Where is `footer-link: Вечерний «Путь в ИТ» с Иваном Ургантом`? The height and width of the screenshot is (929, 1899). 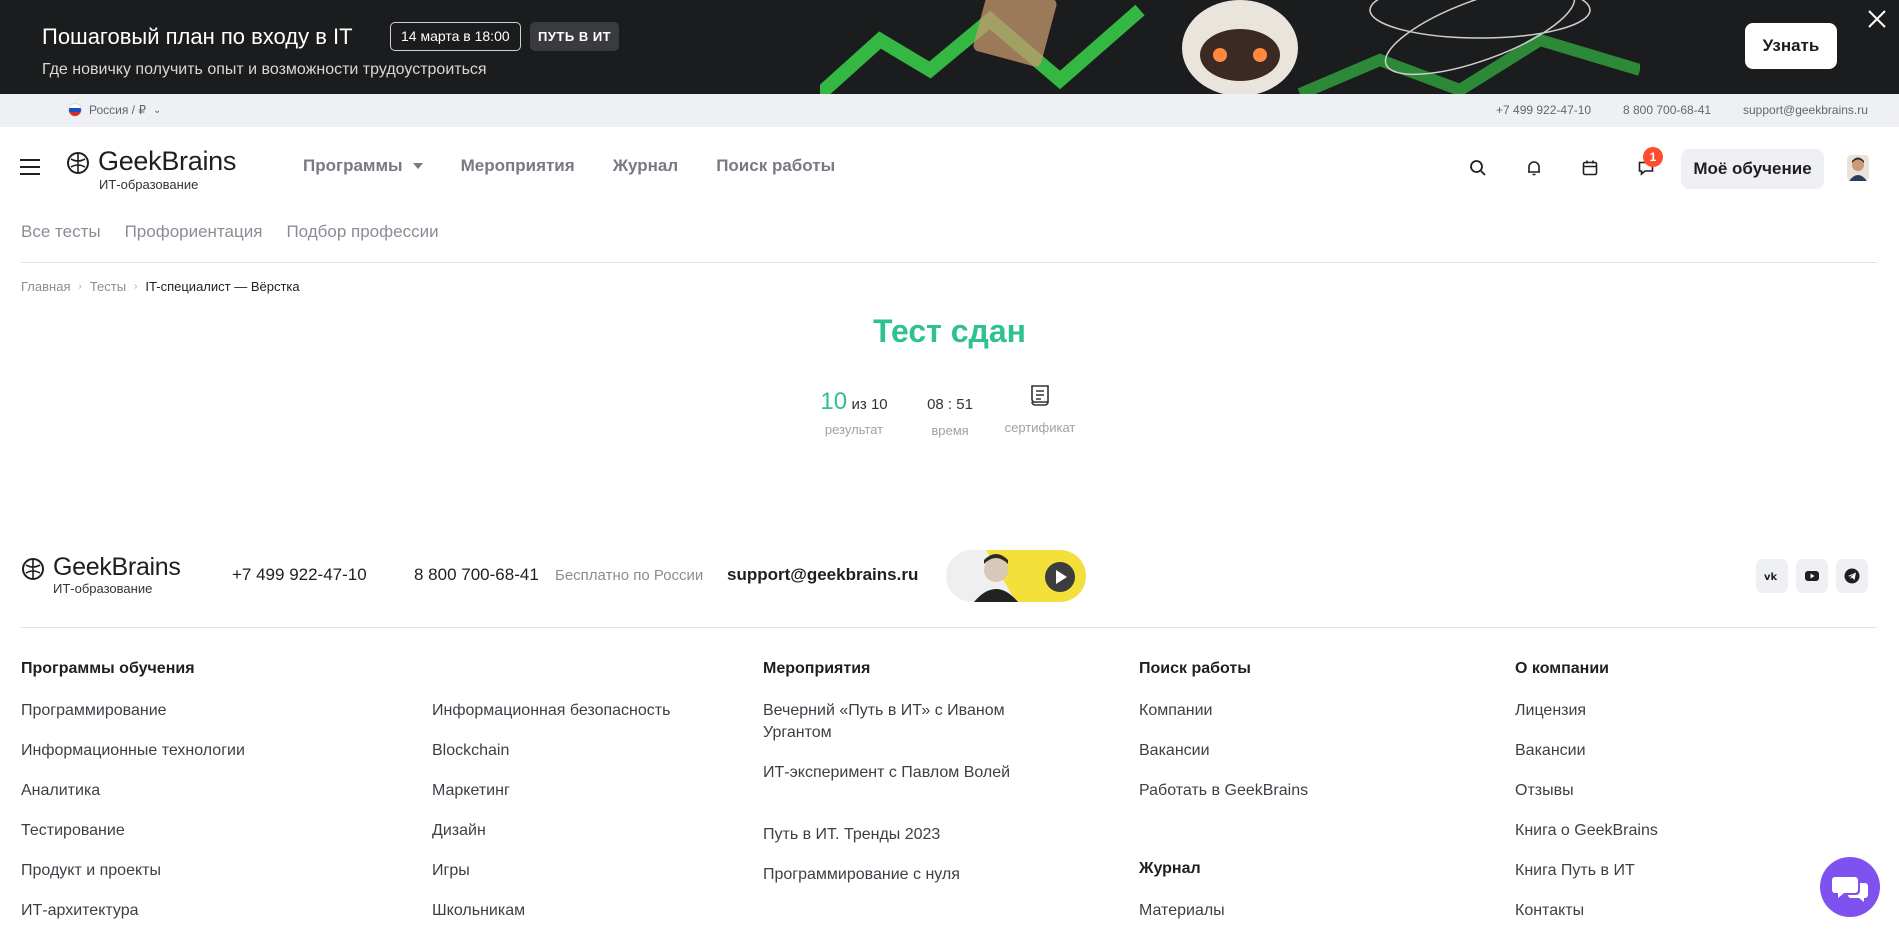
footer-link: Вечерний «Путь в ИТ» с Иваном Ургантом is located at coordinates (888, 722).